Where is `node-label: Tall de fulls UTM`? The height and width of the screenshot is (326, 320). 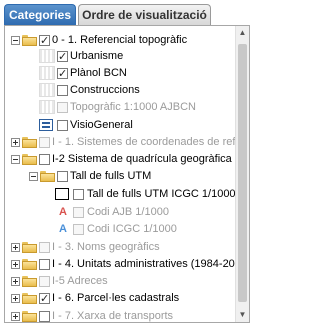
node-label: Tall de fulls UTM is located at coordinates (111, 176).